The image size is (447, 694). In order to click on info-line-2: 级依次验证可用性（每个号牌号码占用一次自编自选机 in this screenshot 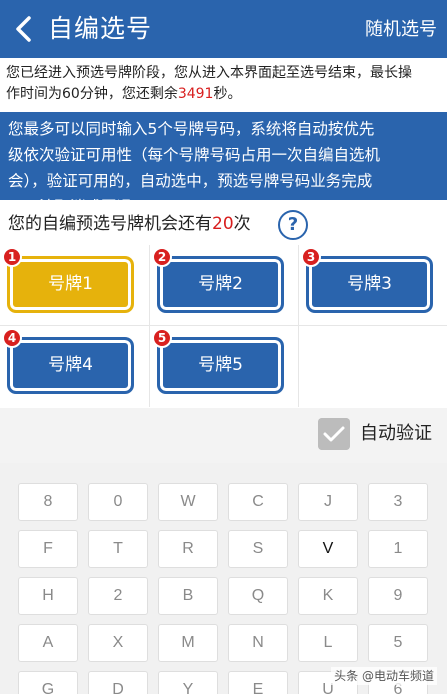, I will do `click(194, 155)`.